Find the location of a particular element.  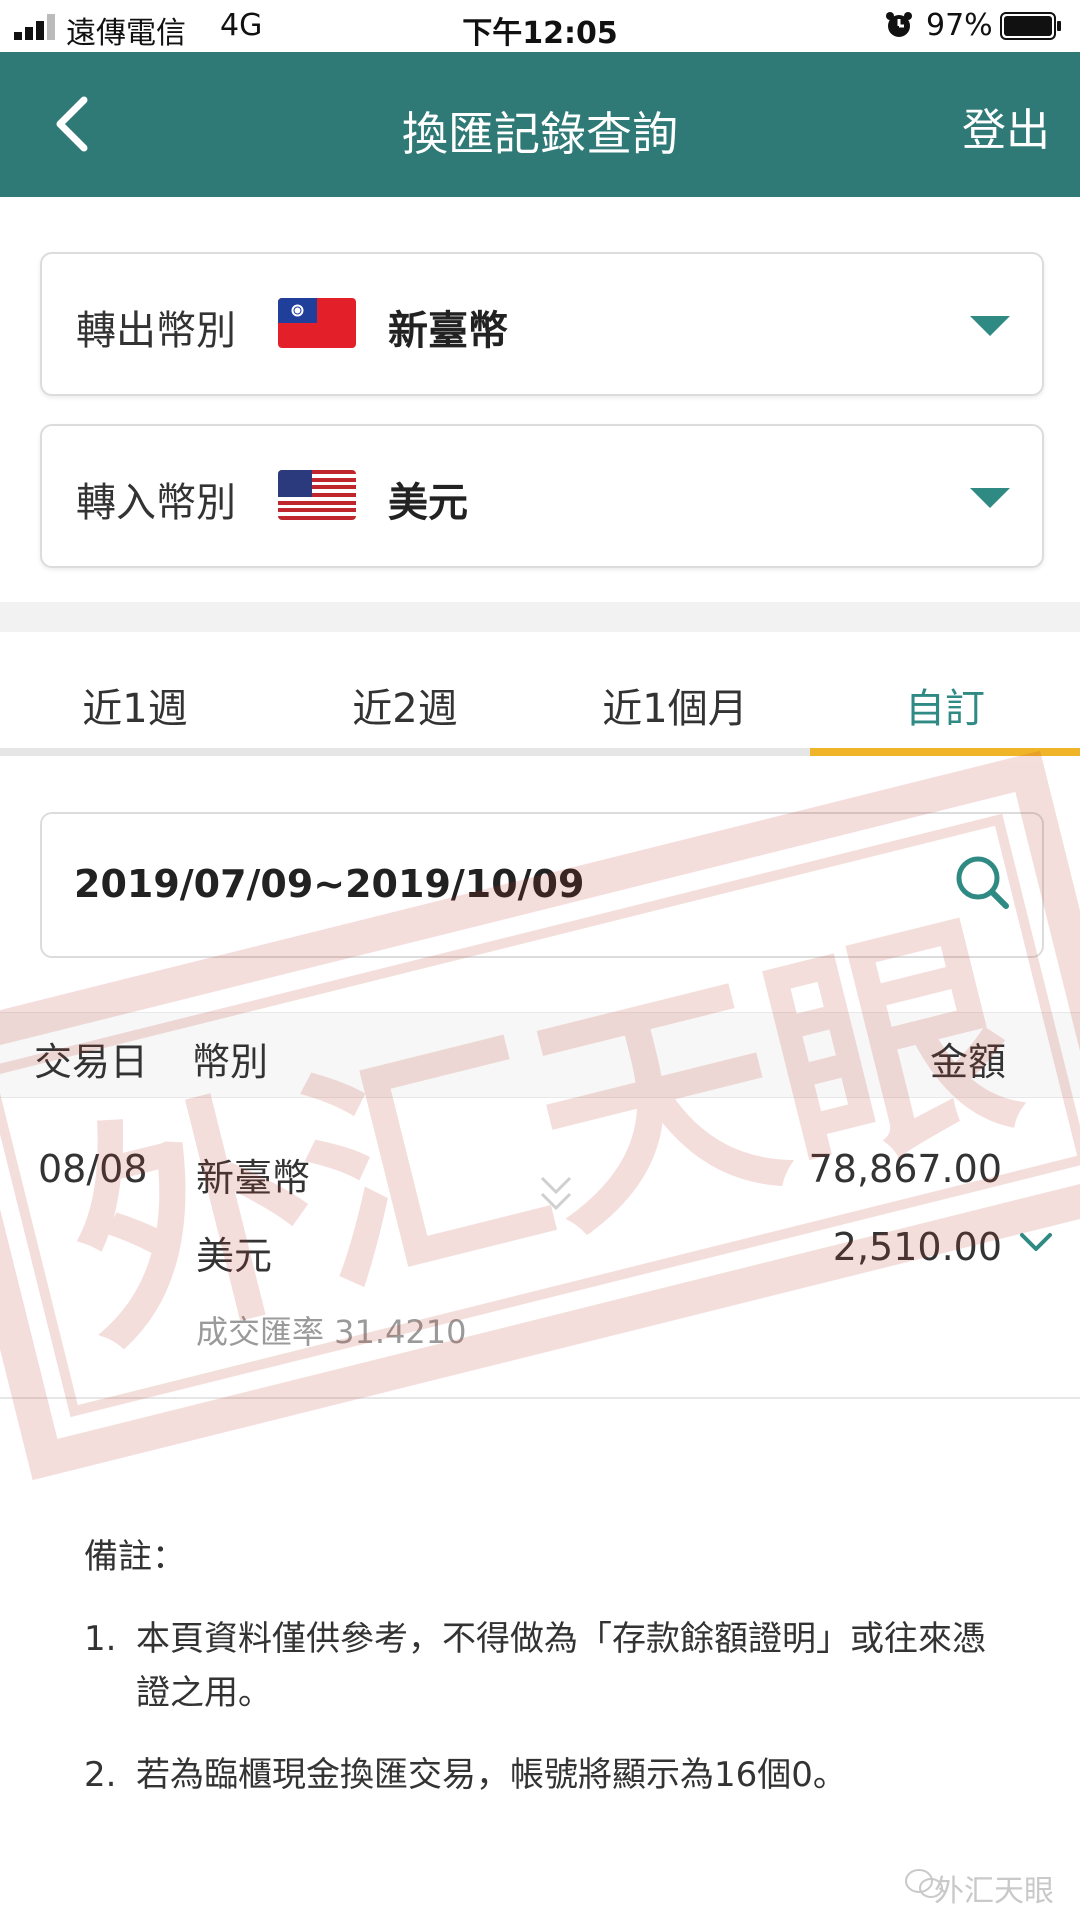

notes-title: 備註： is located at coordinates (135, 1557).